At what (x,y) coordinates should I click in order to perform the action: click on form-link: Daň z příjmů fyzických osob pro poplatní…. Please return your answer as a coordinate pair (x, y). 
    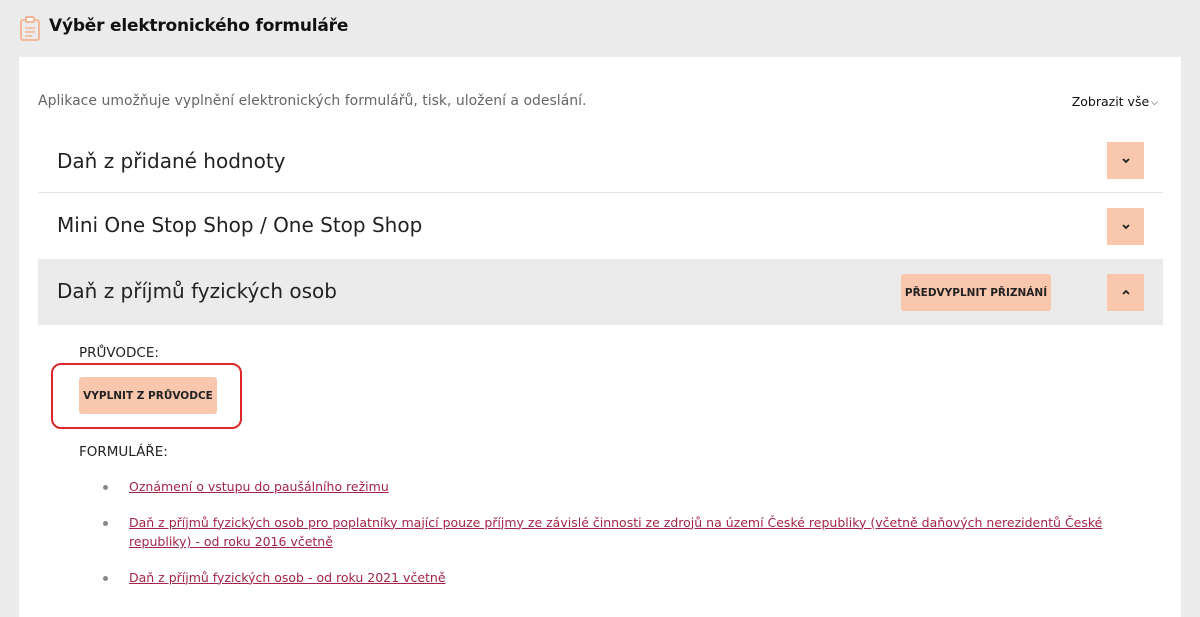
    Looking at the image, I should click on (615, 532).